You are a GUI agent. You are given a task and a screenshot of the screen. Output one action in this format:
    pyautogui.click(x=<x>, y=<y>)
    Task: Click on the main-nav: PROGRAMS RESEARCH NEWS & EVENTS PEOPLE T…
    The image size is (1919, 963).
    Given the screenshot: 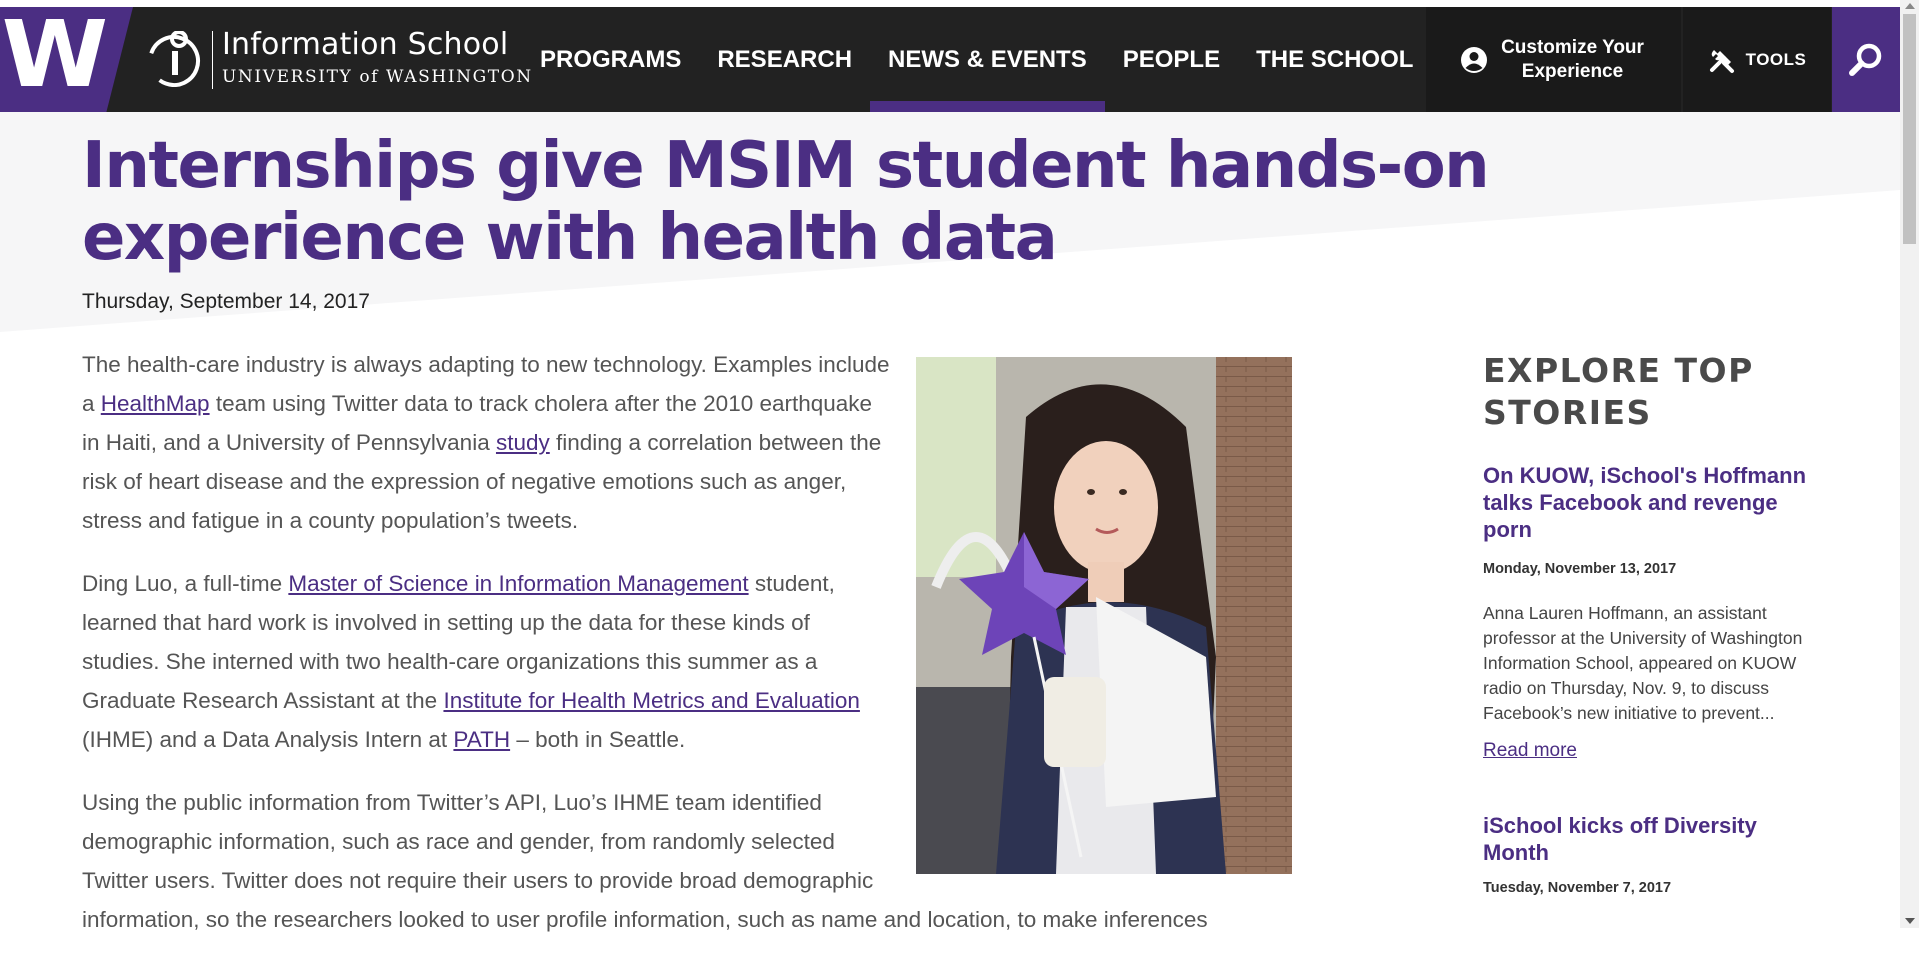 What is the action you would take?
    pyautogui.click(x=976, y=59)
    